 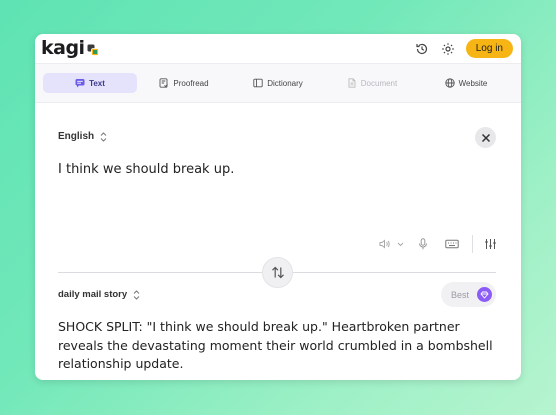 What do you see at coordinates (423, 244) in the screenshot?
I see `microphone-icon` at bounding box center [423, 244].